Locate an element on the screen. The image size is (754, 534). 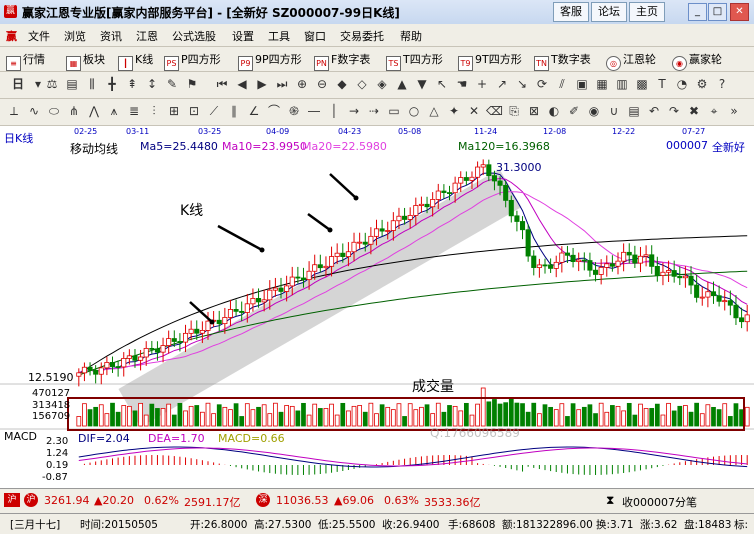
line-down-icon: ↘ is located at coordinates (522, 84).